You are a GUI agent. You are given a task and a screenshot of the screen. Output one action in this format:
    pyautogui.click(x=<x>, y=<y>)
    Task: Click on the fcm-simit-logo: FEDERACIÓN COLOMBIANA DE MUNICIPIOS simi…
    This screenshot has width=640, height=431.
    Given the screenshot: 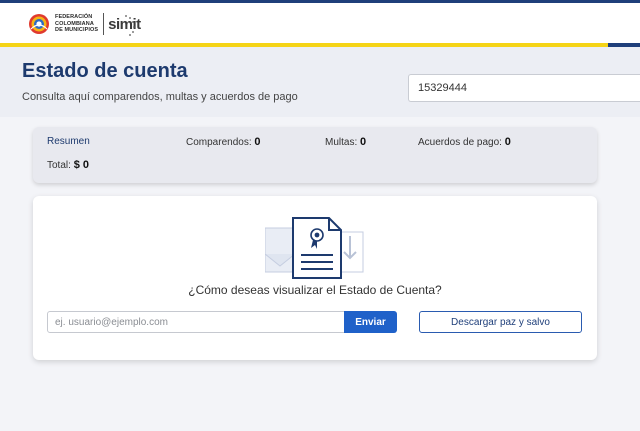 What is the action you would take?
    pyautogui.click(x=84, y=24)
    